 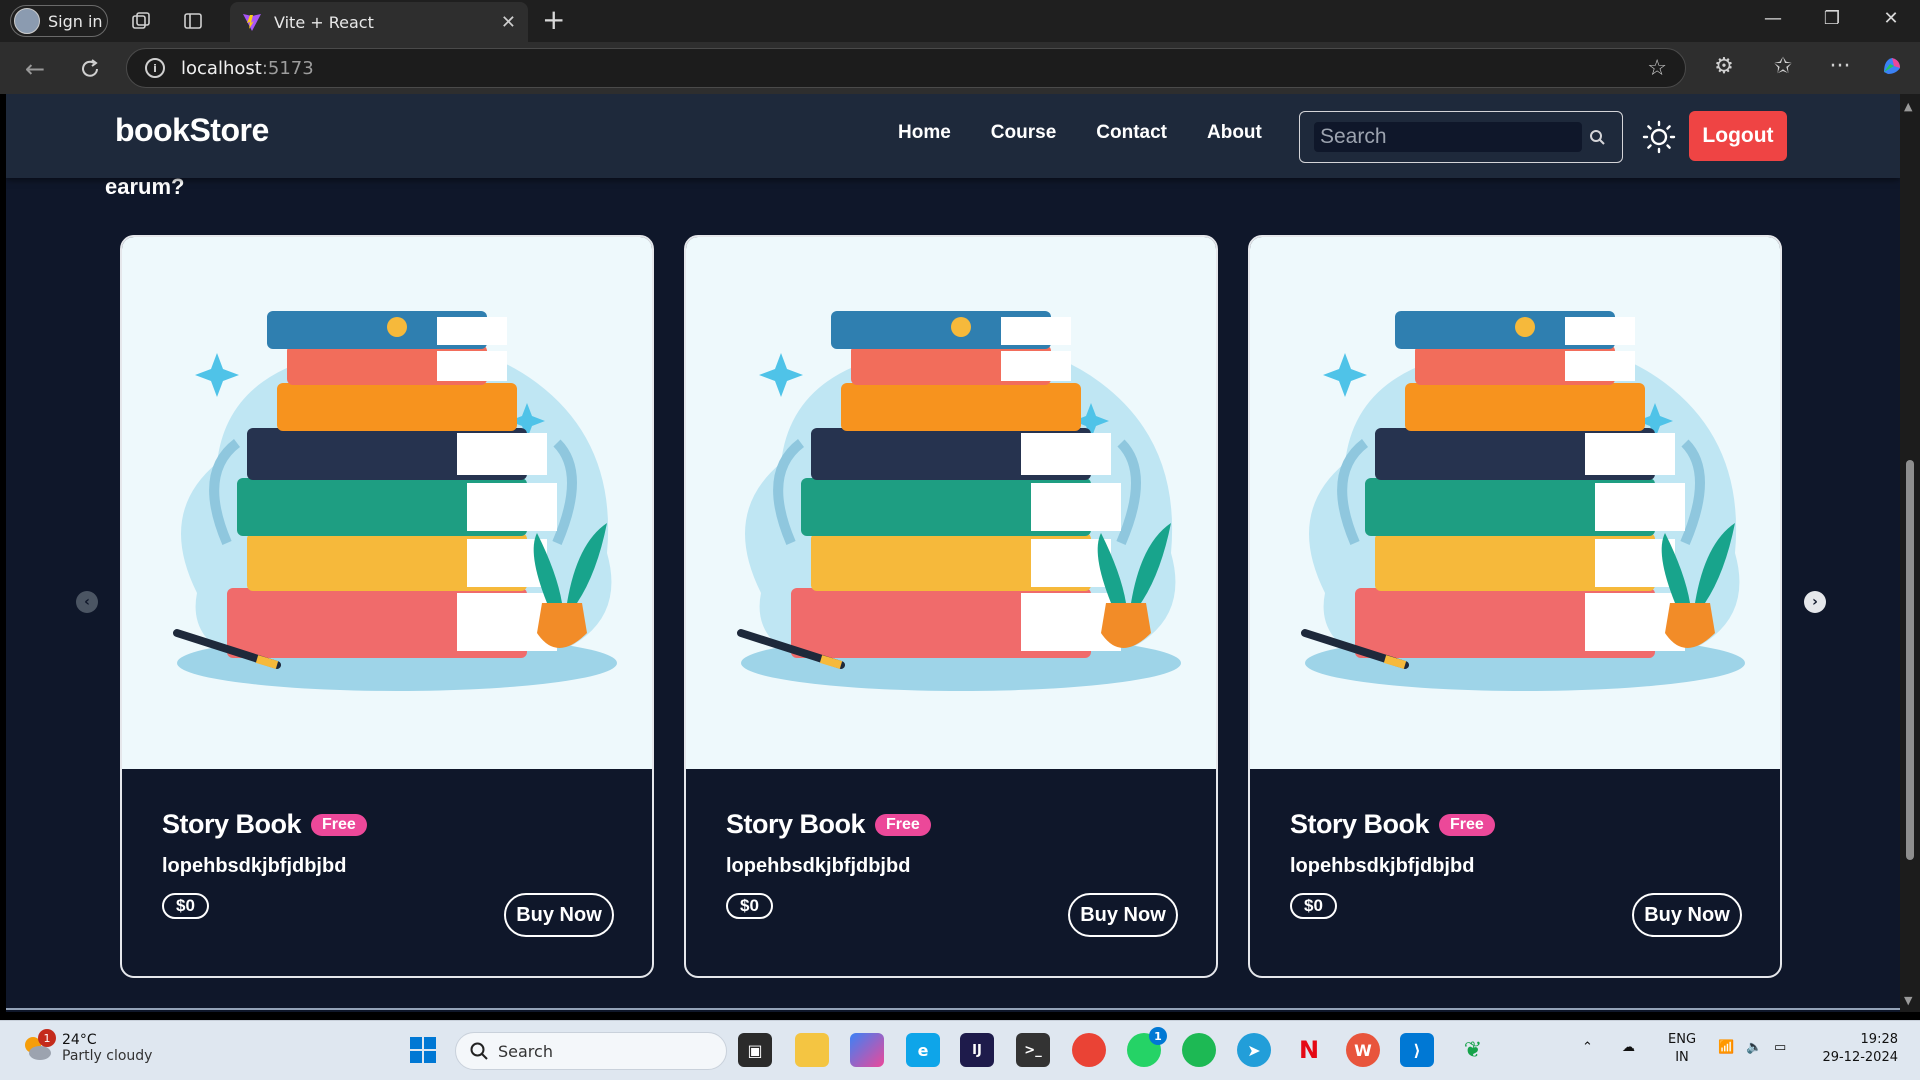 What do you see at coordinates (1309, 1050) in the screenshot?
I see `netflix-icon: N` at bounding box center [1309, 1050].